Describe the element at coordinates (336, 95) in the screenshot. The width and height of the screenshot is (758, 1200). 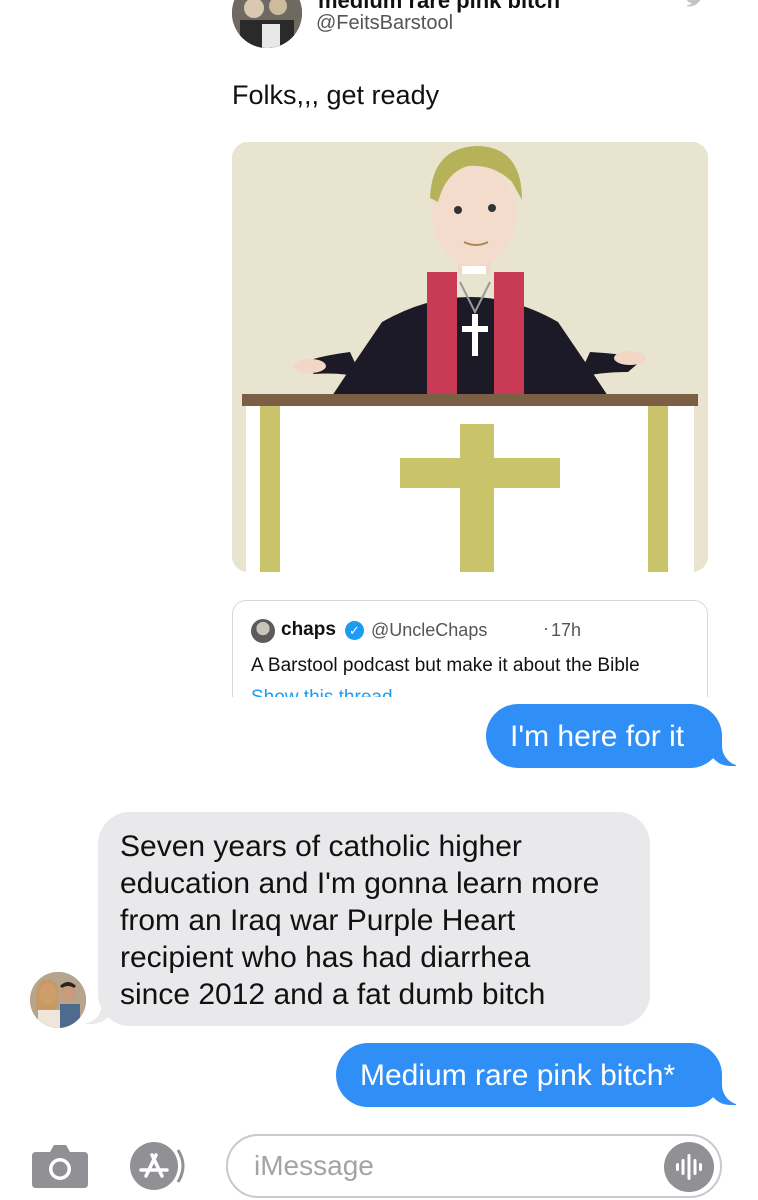
I see `tweet-text: Folks,,, get ready` at that location.